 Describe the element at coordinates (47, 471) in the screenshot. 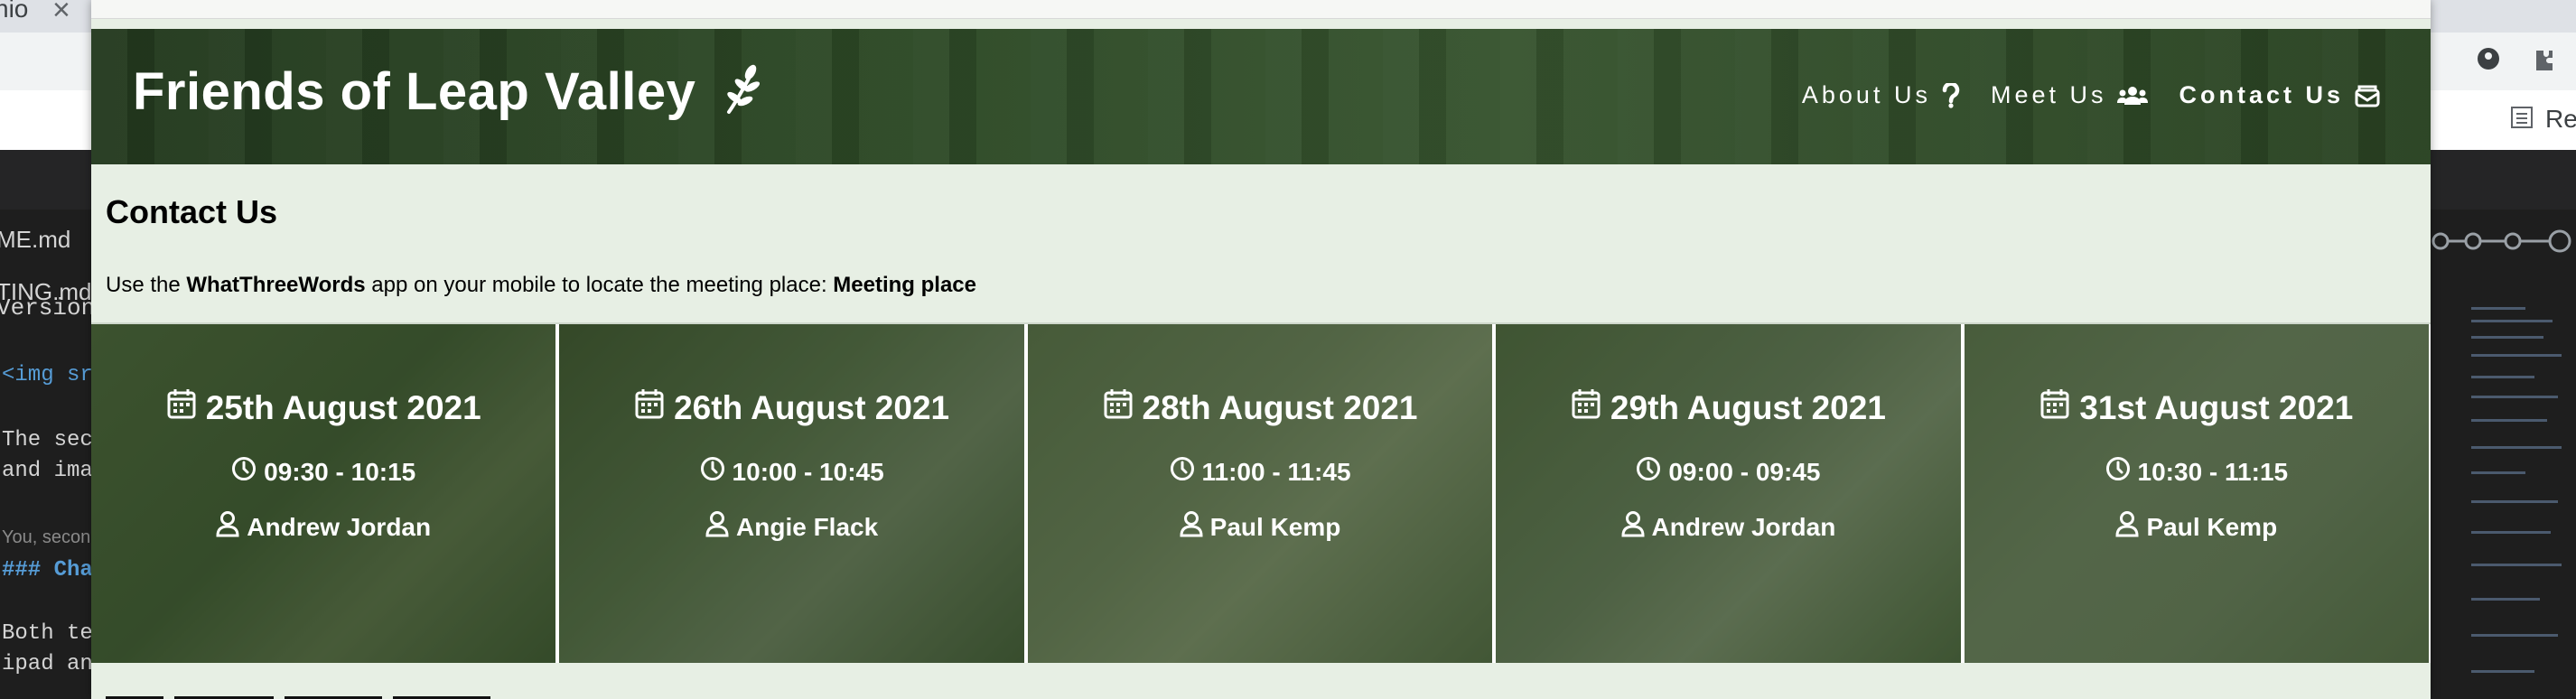

I see `editor-line: and ima` at that location.